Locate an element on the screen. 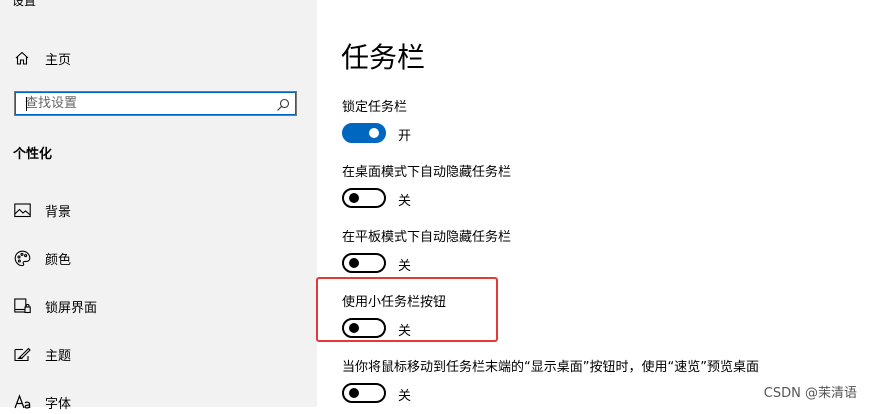  app-title: 设置 is located at coordinates (24, 4).